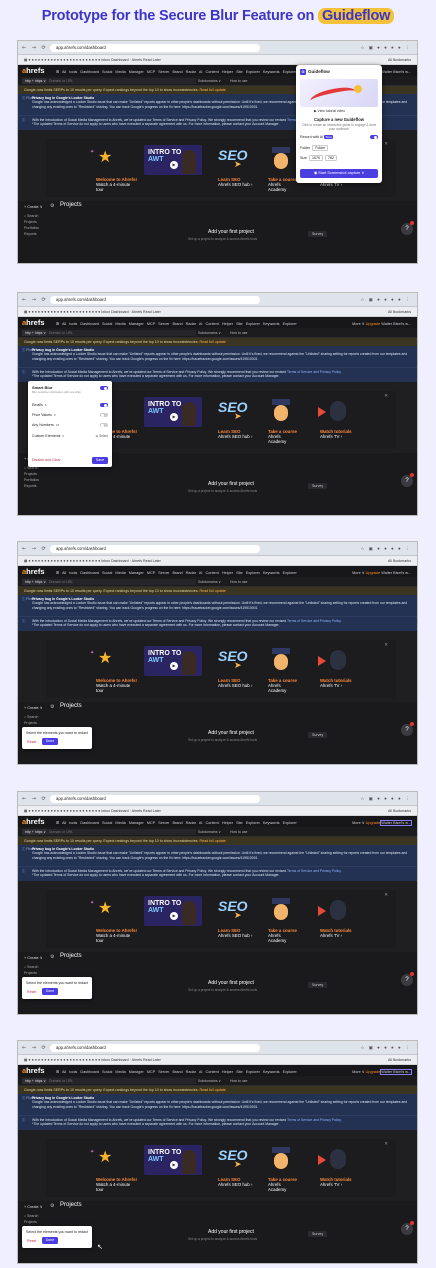  Describe the element at coordinates (31, 486) in the screenshot. I see `sidebar-item-reports: Reports` at that location.